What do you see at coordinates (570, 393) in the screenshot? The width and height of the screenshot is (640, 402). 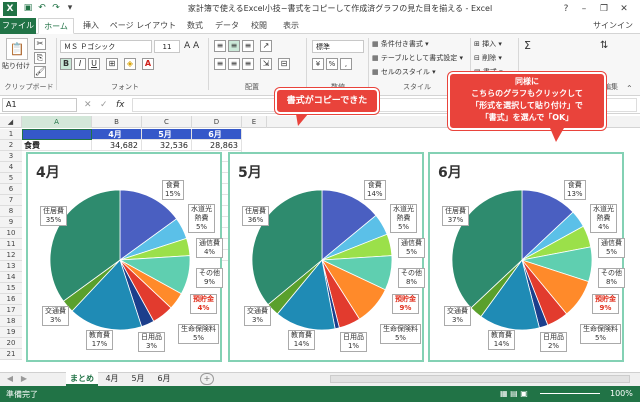 I see `zoom-slider` at bounding box center [570, 393].